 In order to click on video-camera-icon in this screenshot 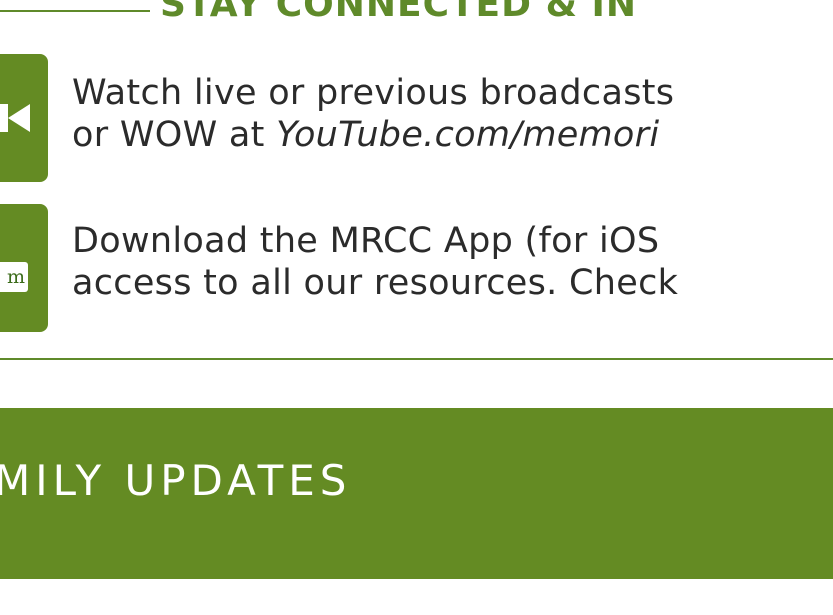, I will do `click(15, 118)`.